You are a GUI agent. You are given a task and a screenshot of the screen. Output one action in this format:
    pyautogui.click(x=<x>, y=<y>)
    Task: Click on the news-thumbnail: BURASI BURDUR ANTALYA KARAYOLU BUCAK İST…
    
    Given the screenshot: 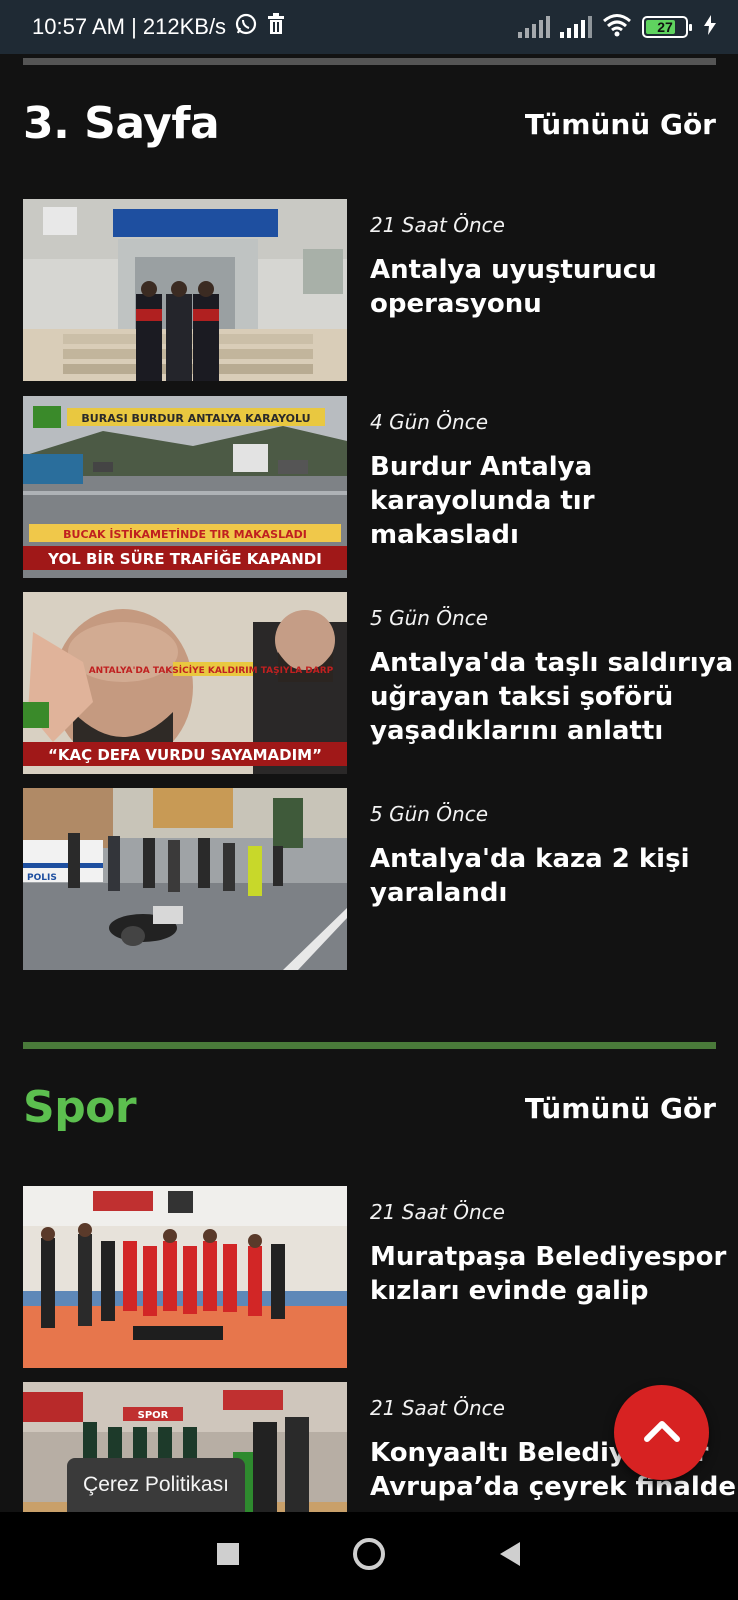 What is the action you would take?
    pyautogui.click(x=185, y=487)
    